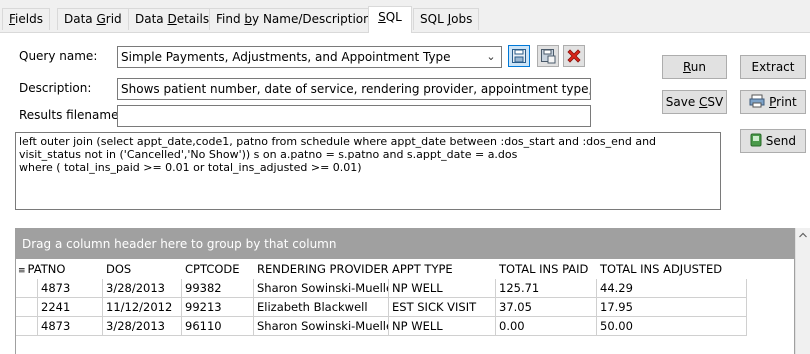 Image resolution: width=810 pixels, height=354 pixels. I want to click on red-x-icon, so click(574, 56).